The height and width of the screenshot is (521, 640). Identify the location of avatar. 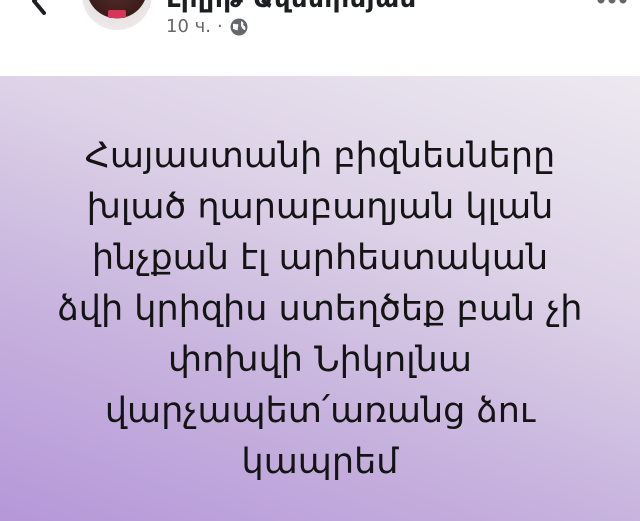
(117, 15).